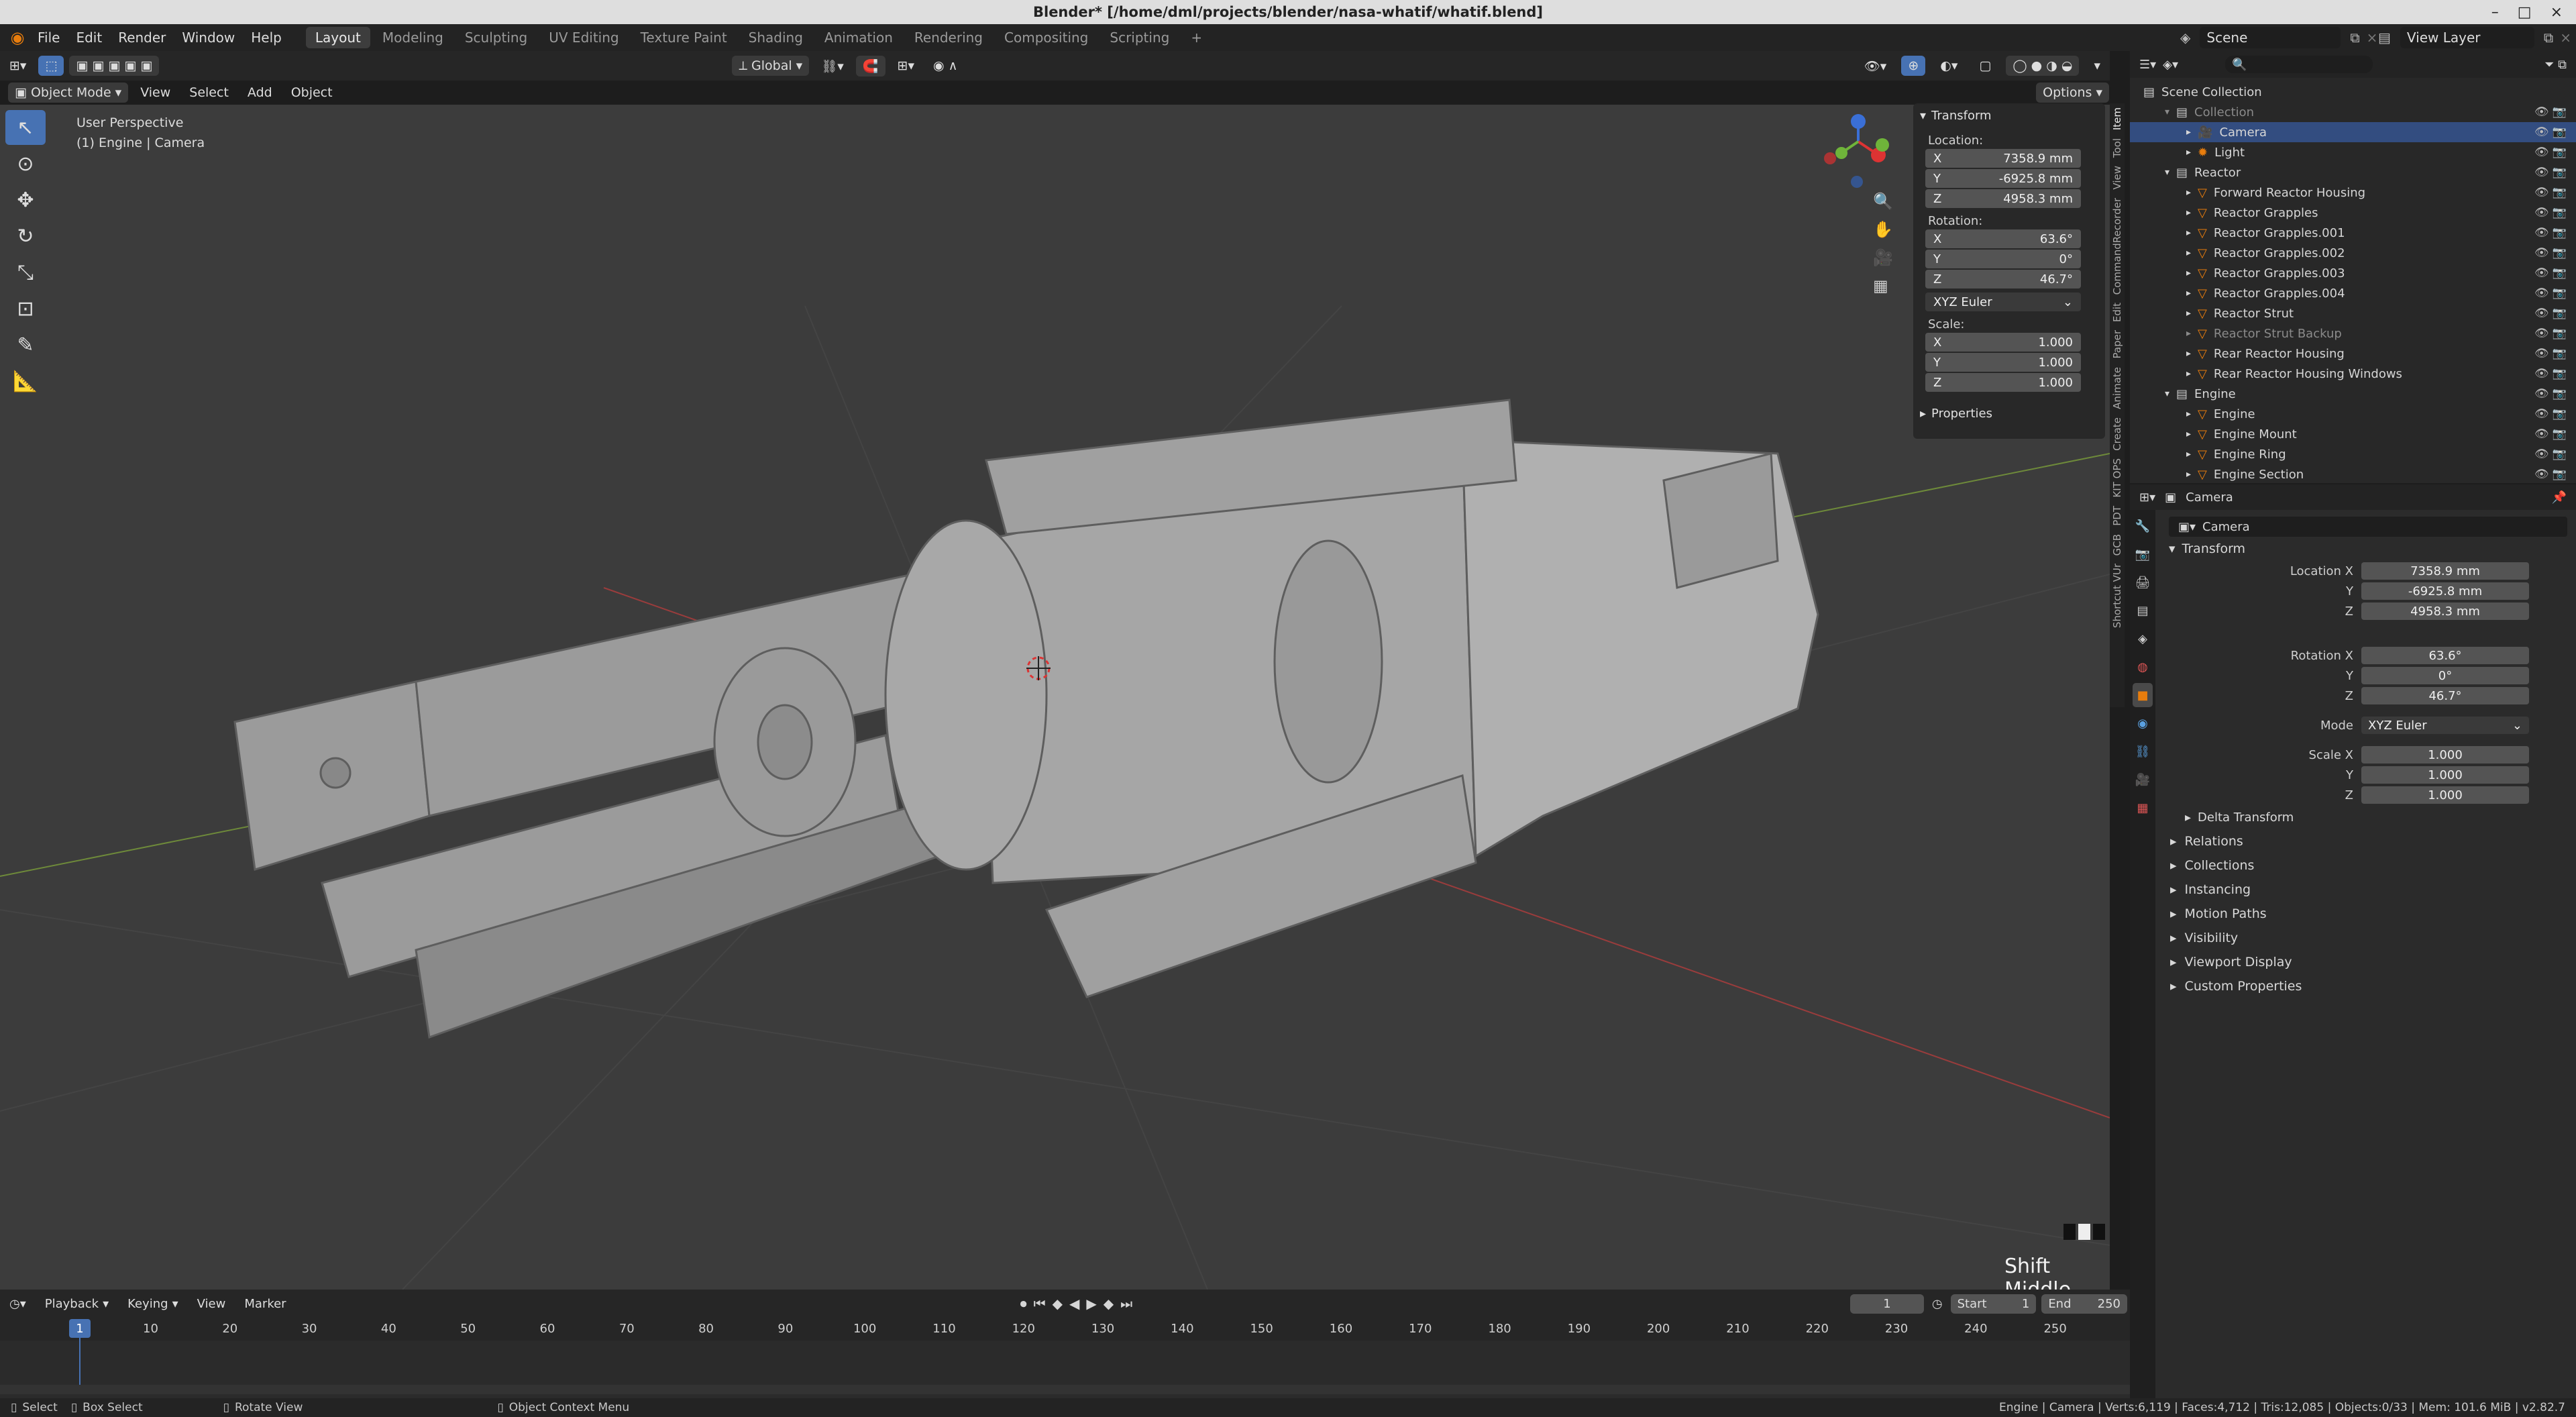 This screenshot has width=2576, height=1417. I want to click on outliner-row: ▸ ▽ Reactor Grapples 👁 📷, so click(2353, 213).